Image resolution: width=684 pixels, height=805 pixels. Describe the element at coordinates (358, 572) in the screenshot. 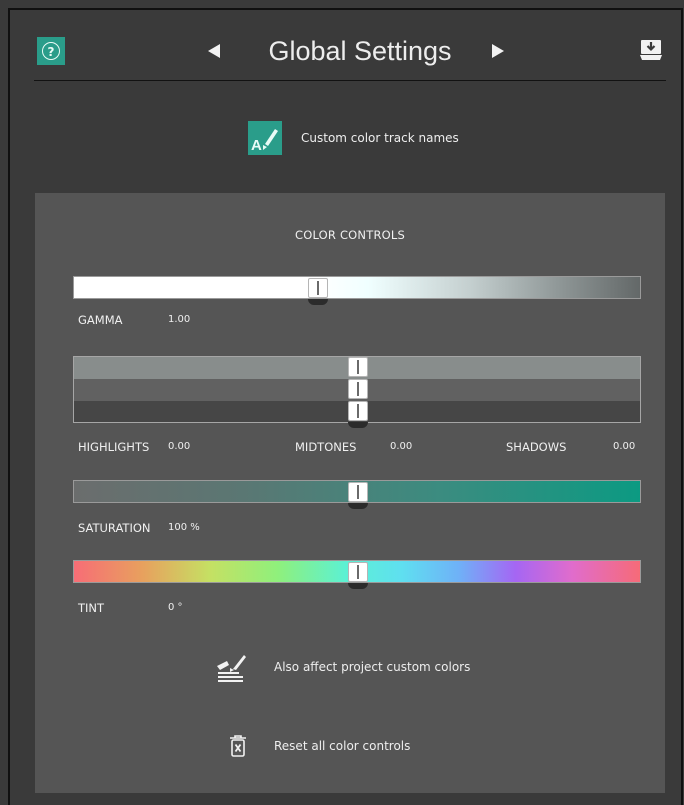

I see `tint-slider-thumb` at that location.